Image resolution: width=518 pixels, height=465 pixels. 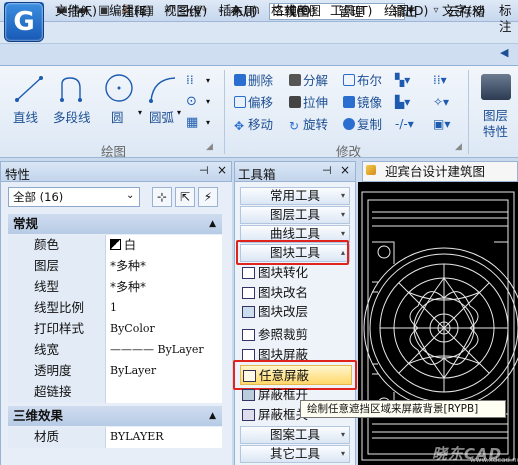 What do you see at coordinates (24, 22) in the screenshot?
I see `app-logo: G` at bounding box center [24, 22].